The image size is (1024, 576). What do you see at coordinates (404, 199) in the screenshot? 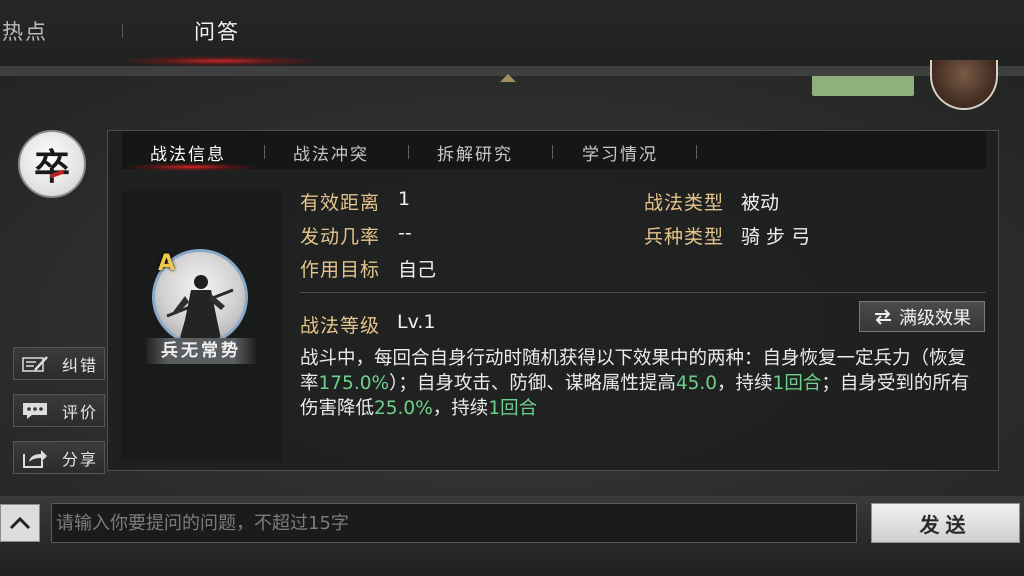
I see `range-value: 1` at bounding box center [404, 199].